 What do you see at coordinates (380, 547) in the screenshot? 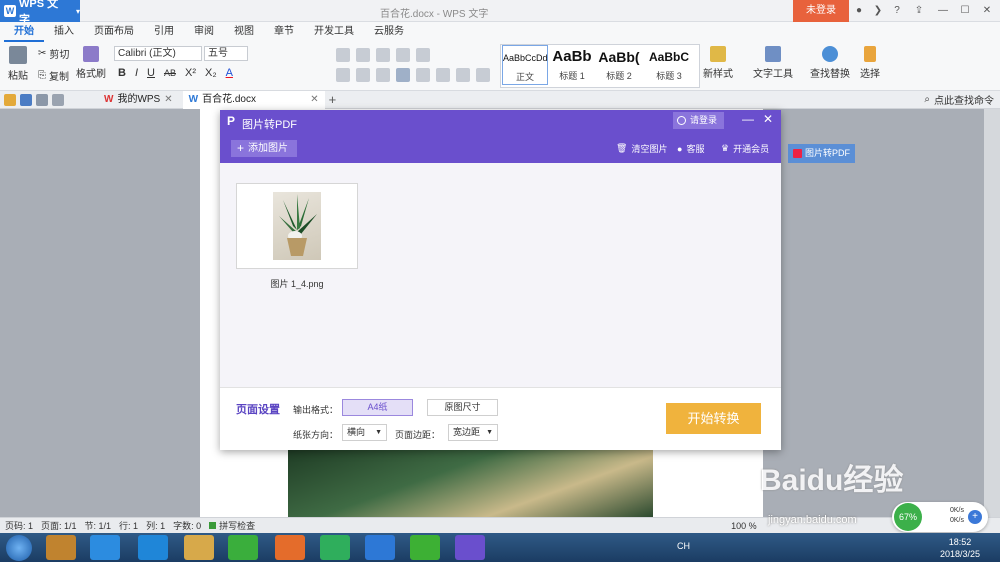
I see `wps-taskbar-icon` at bounding box center [380, 547].